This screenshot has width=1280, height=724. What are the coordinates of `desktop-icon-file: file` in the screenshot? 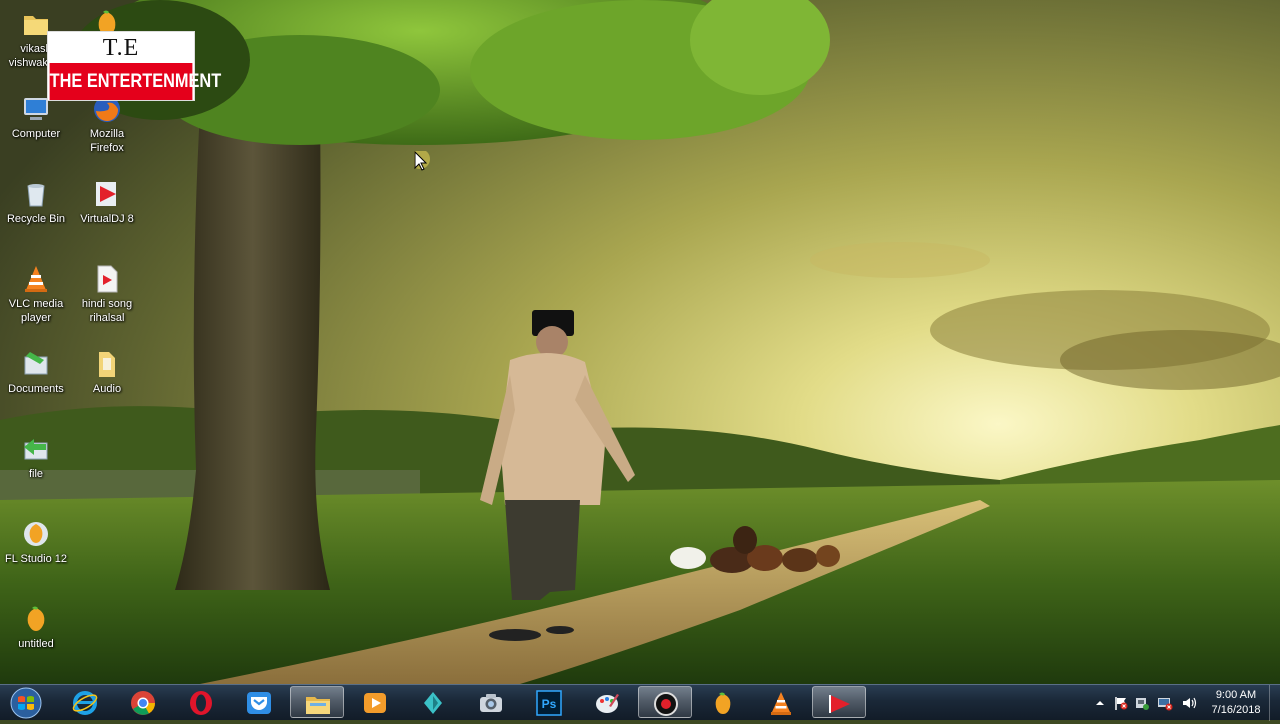 It's located at (36, 457).